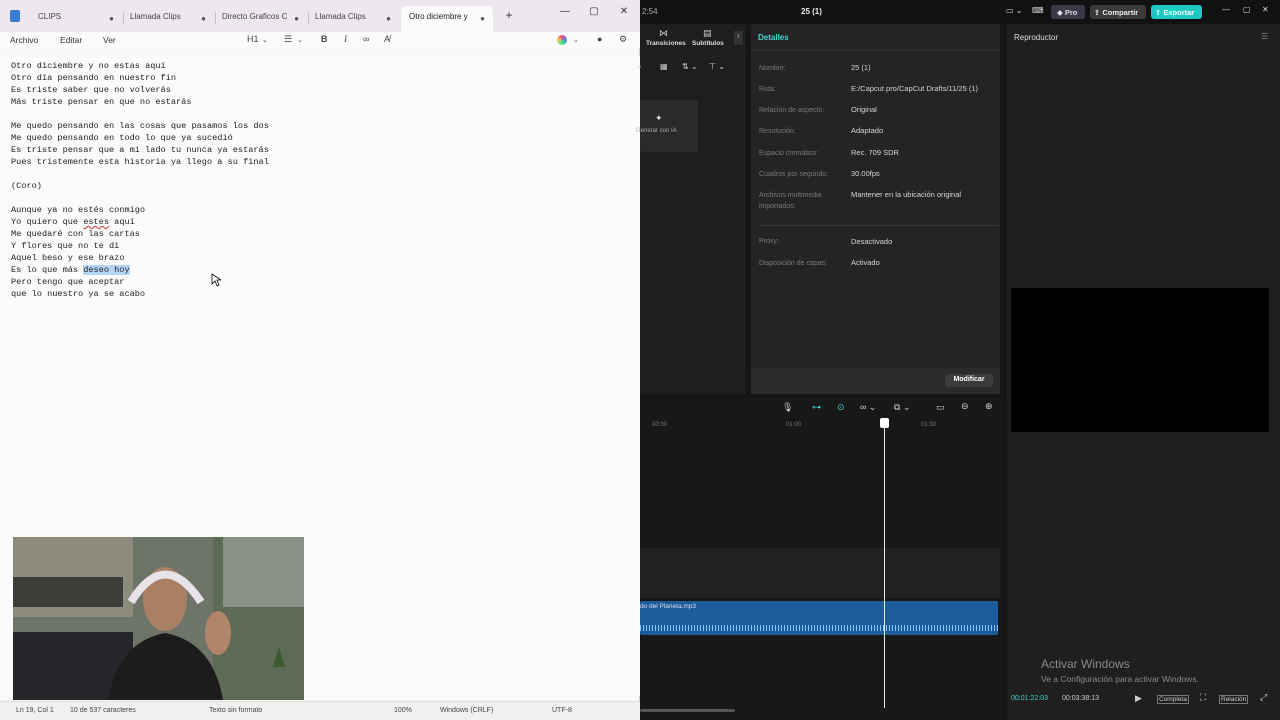 Image resolution: width=1280 pixels, height=720 pixels. I want to click on clear-format-icon: A̸, so click(387, 39).